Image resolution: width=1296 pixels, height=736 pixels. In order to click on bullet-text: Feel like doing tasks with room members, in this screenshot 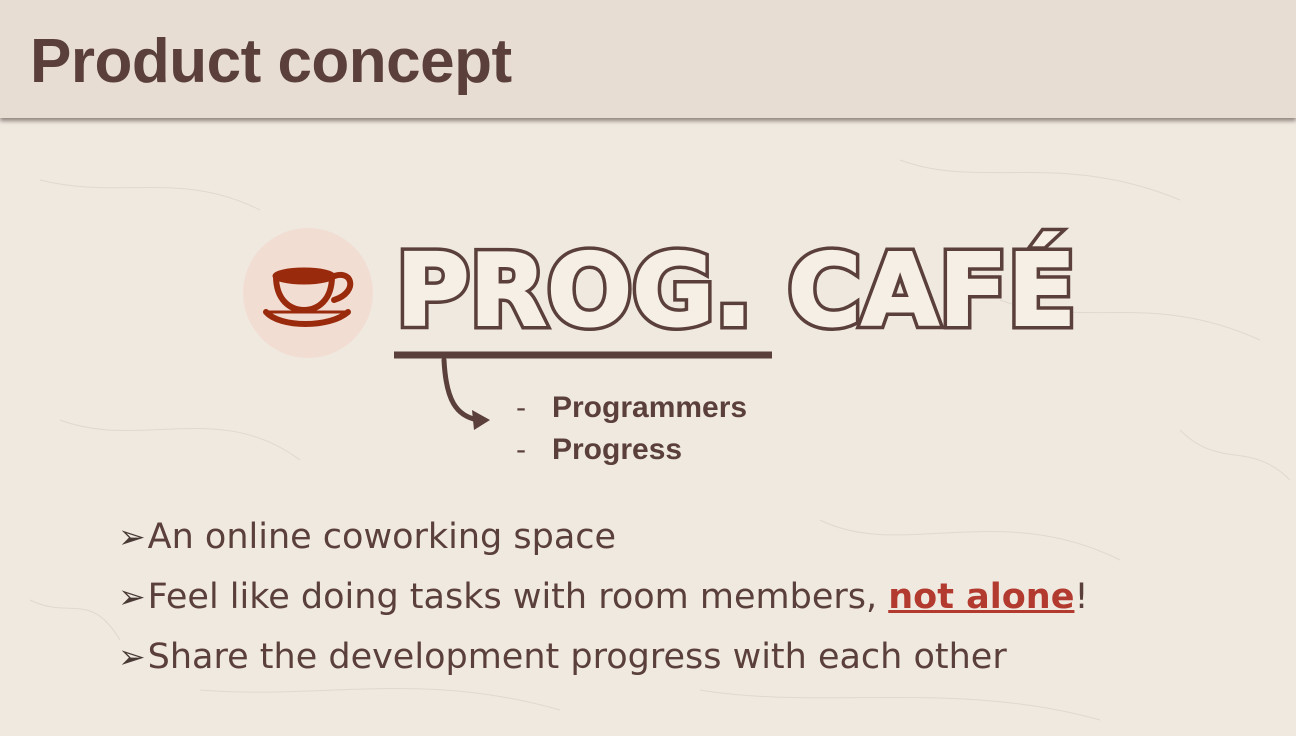, I will do `click(518, 597)`.